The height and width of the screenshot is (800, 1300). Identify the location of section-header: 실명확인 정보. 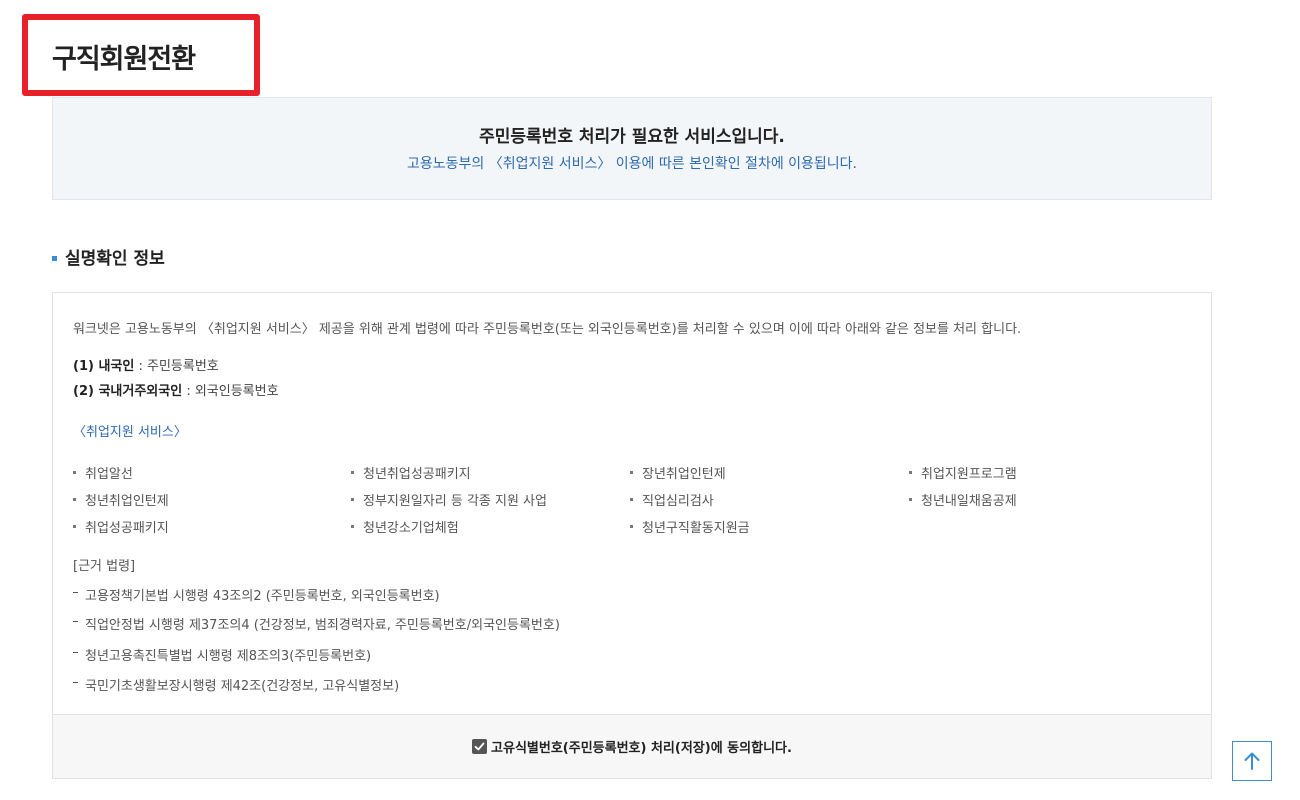
(108, 256).